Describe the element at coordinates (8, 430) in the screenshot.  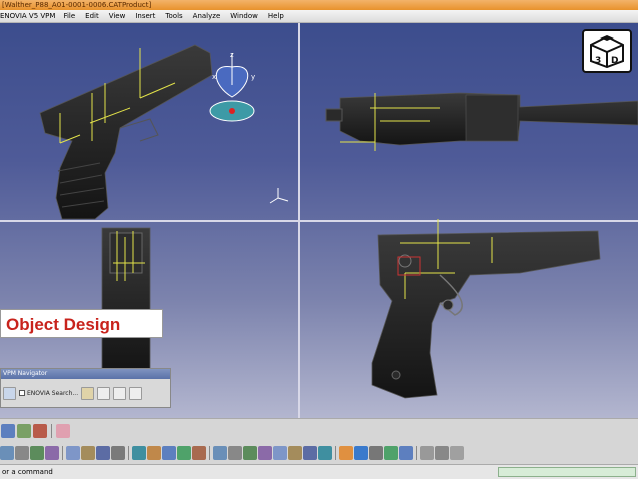
I see `assembly-icon` at that location.